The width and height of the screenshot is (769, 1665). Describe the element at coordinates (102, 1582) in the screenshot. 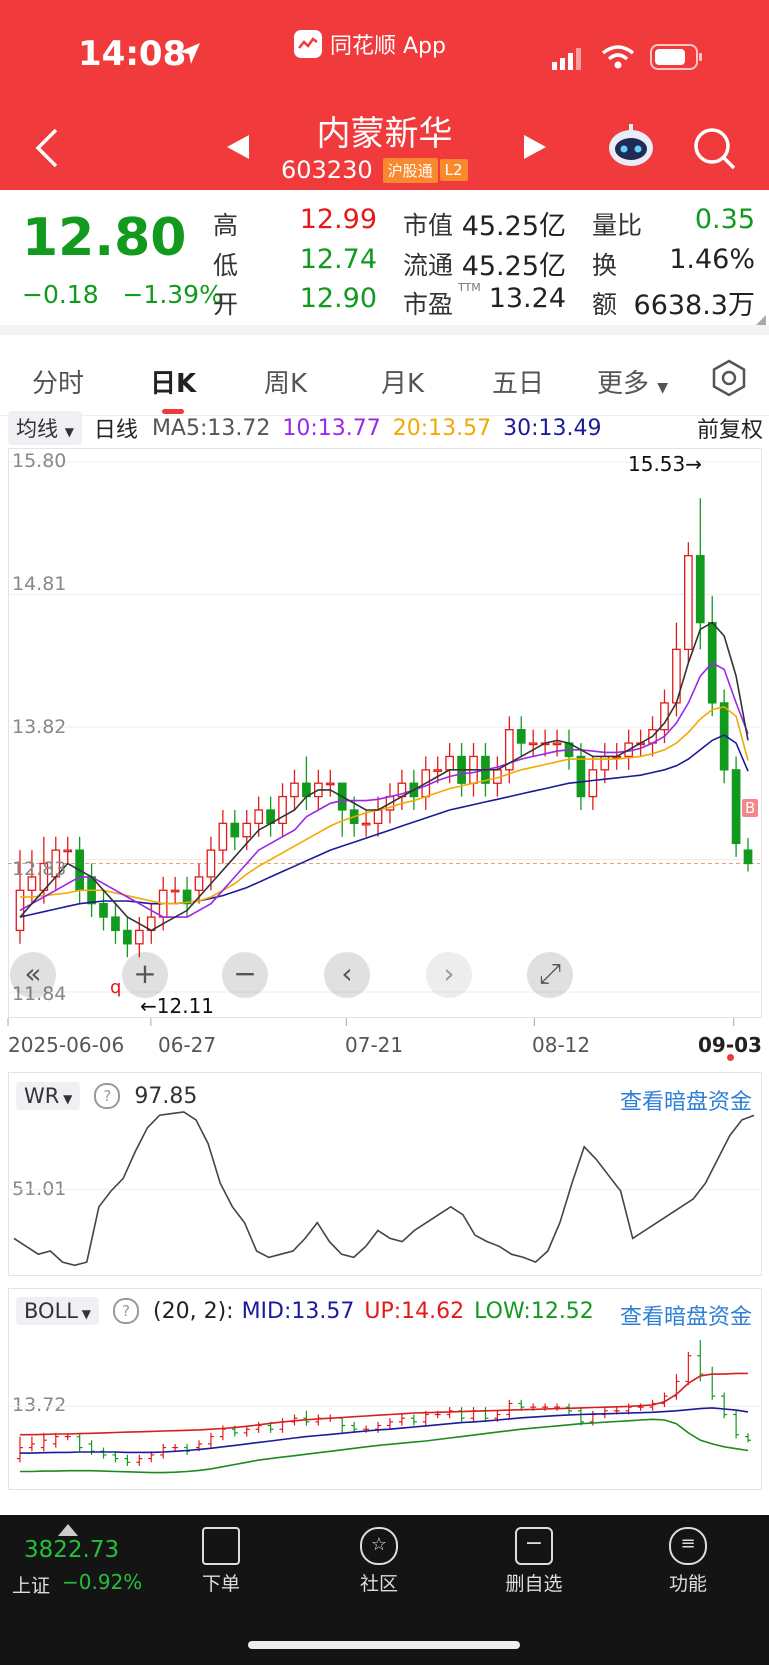

I see `index-change: −0.92%` at that location.